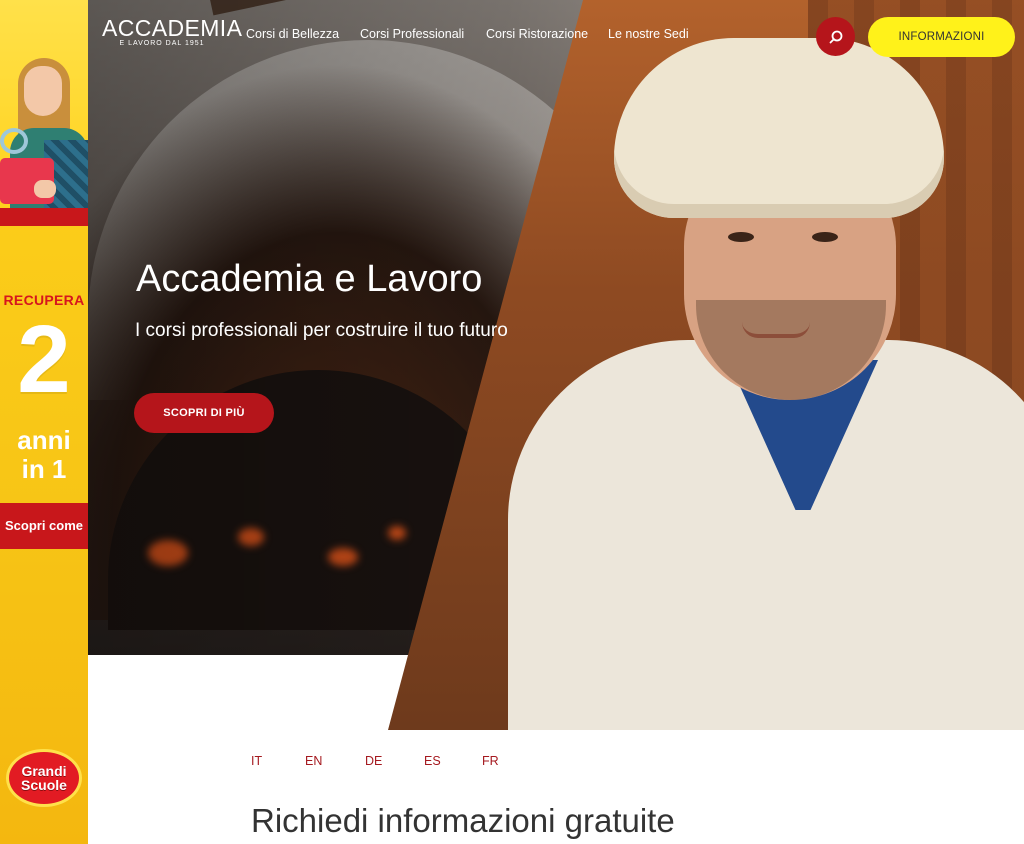  What do you see at coordinates (432, 761) in the screenshot?
I see `lang-es: ES` at bounding box center [432, 761].